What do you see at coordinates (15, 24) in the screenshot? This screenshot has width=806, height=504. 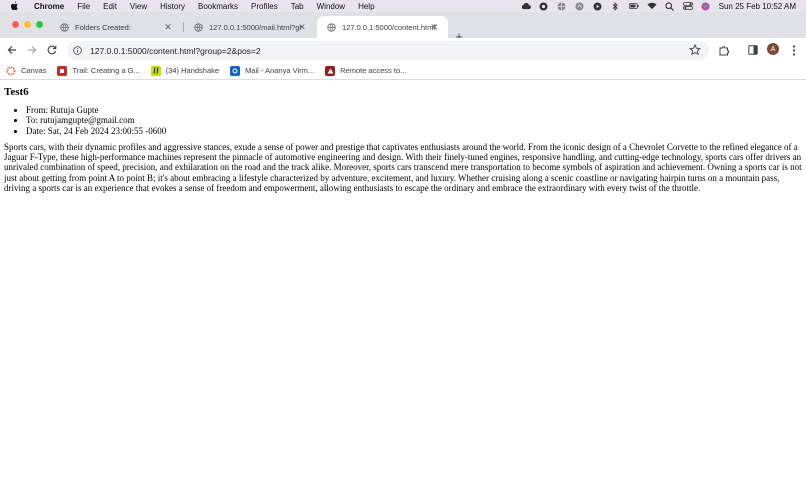 I see `close-window-button` at bounding box center [15, 24].